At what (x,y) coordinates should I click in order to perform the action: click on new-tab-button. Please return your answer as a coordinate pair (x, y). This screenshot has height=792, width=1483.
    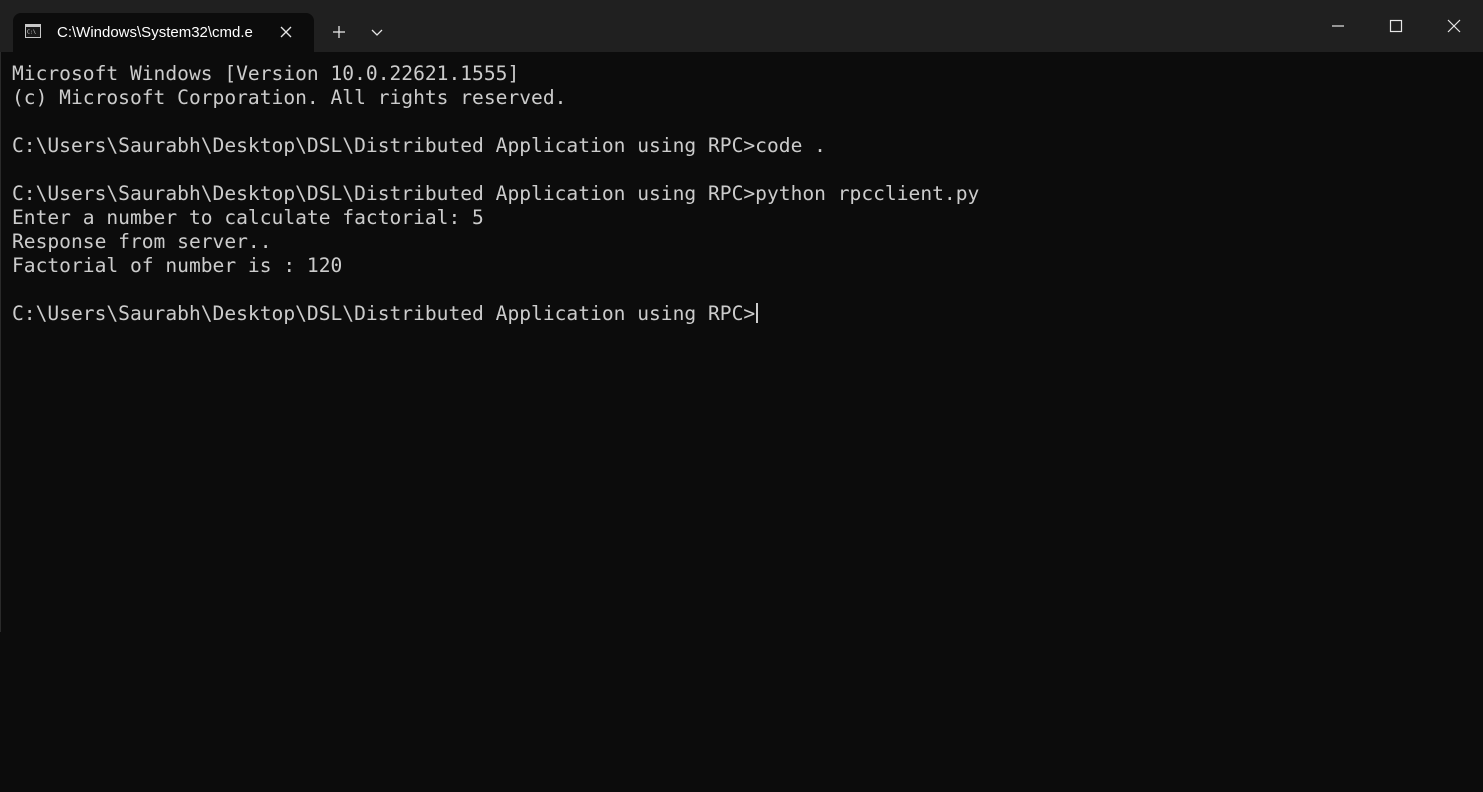
    Looking at the image, I should click on (339, 32).